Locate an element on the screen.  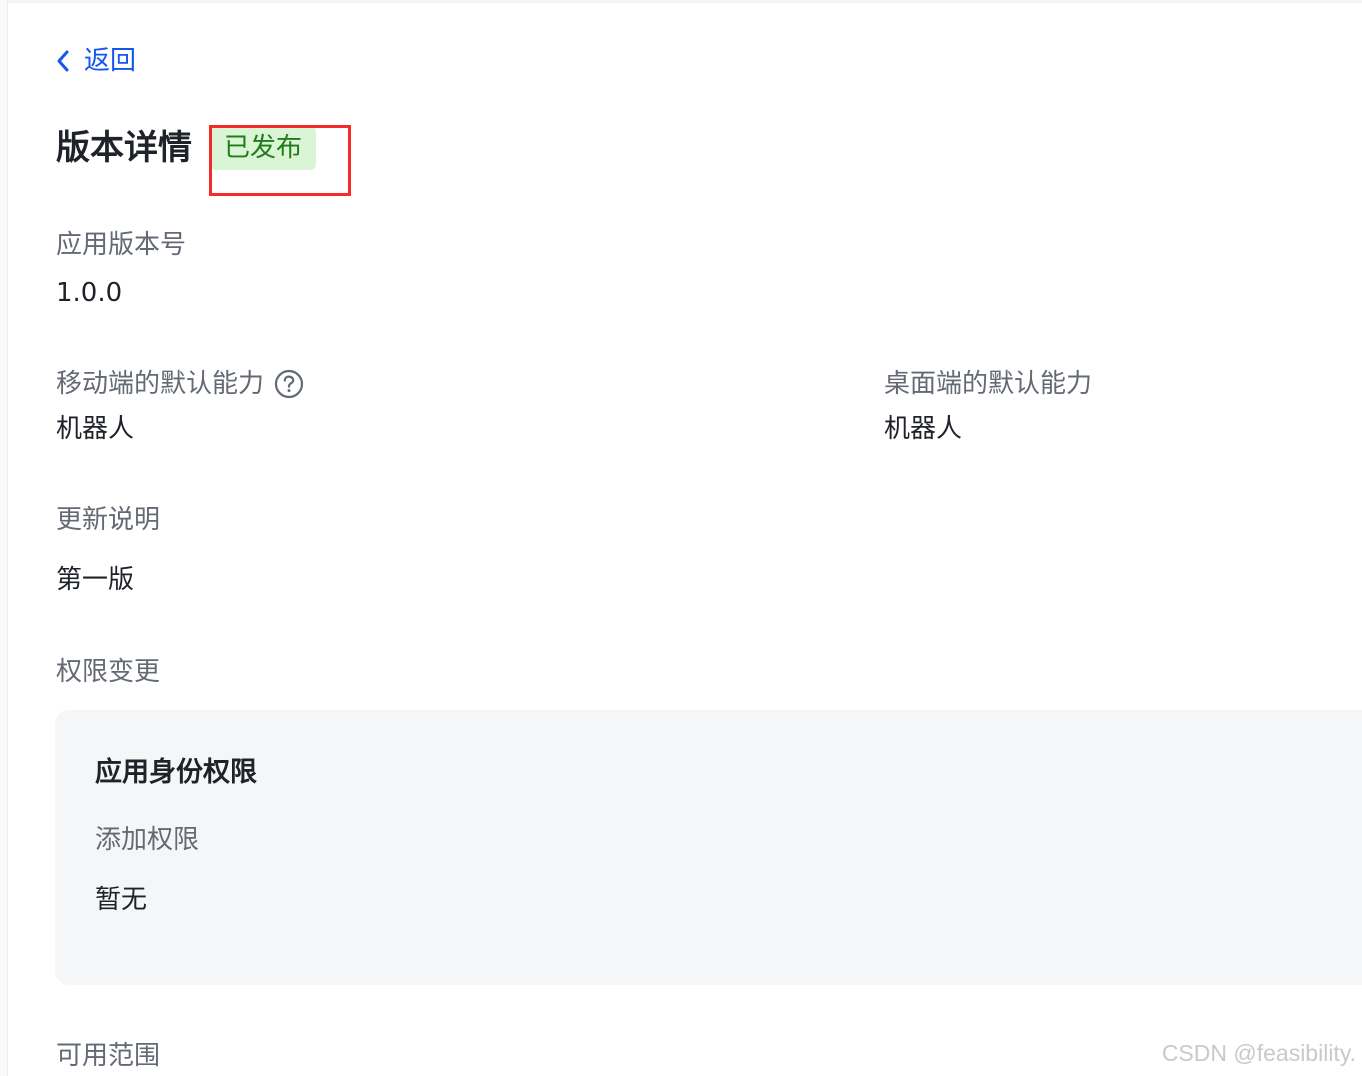
update-notes-label: 更新说明 is located at coordinates (108, 520).